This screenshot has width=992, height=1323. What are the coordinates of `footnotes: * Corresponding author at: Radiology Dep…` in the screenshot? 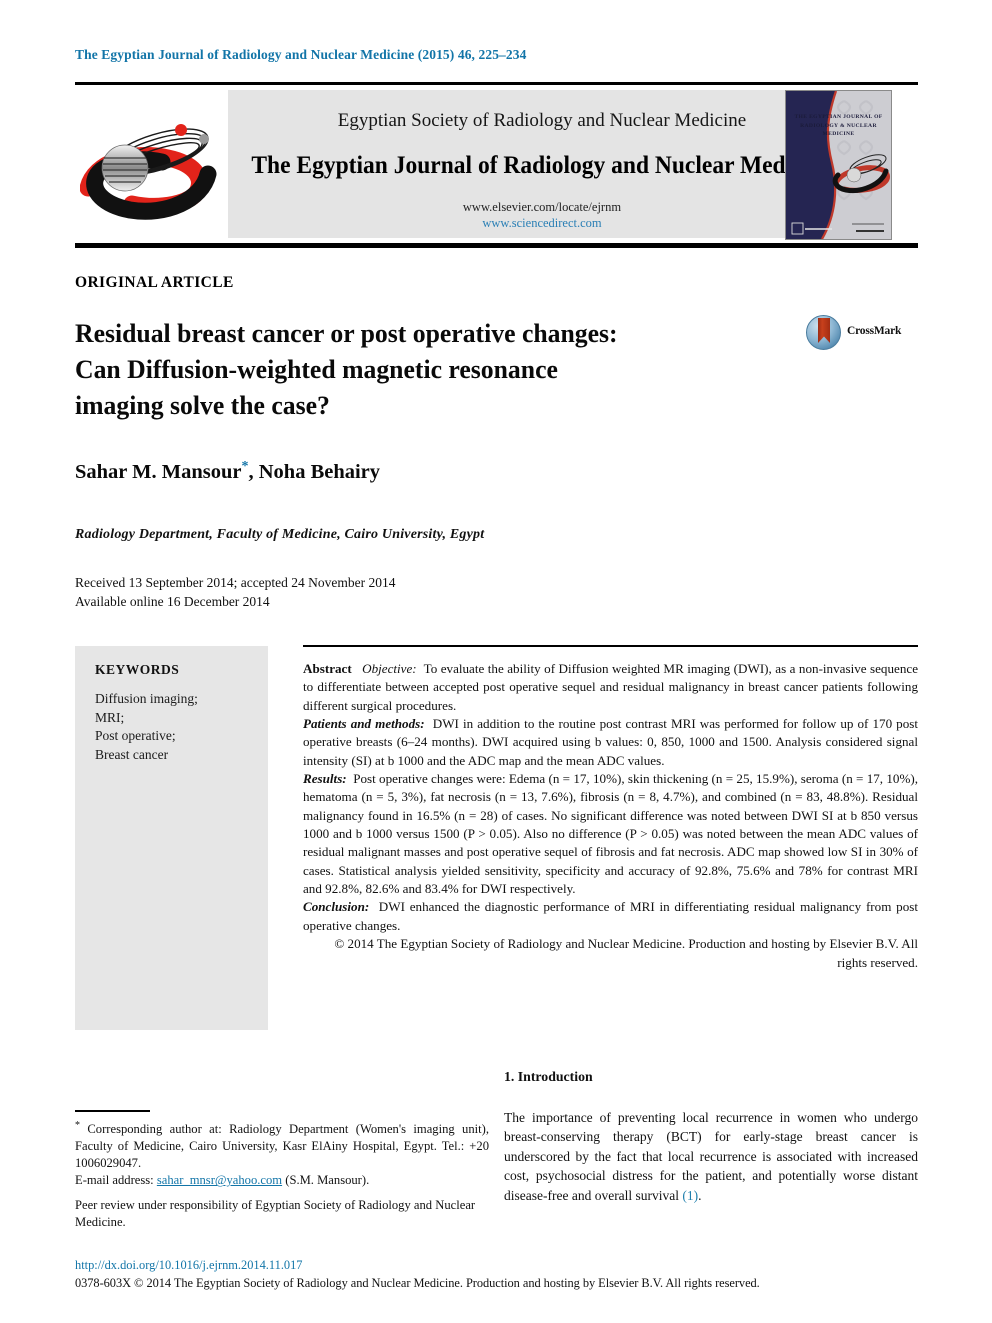 It's located at (282, 1174).